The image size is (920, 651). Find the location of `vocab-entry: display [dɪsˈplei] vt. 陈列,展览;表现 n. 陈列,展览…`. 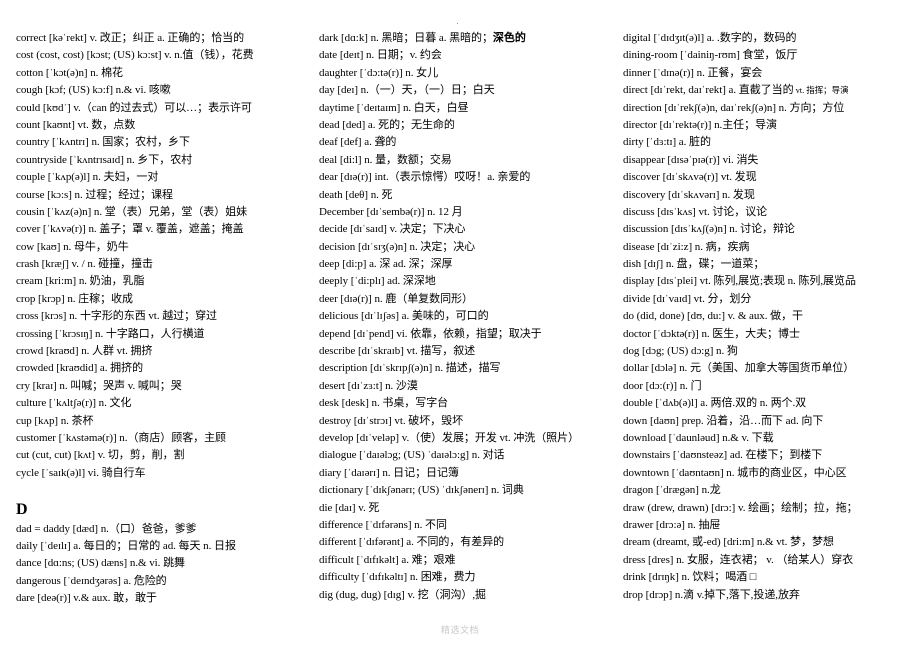

vocab-entry: display [dɪsˈplei] vt. 陈列,展览;表现 n. 陈列,展览… is located at coordinates (769, 281).